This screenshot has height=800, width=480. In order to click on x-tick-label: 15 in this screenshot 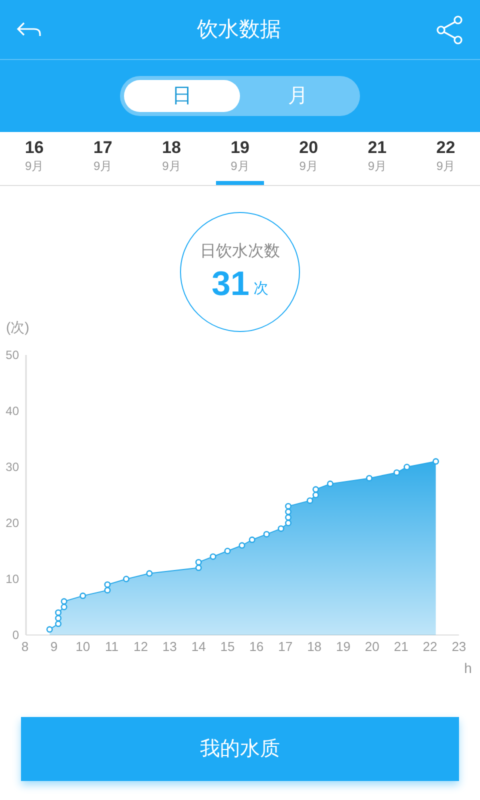, I will do `click(227, 646)`.